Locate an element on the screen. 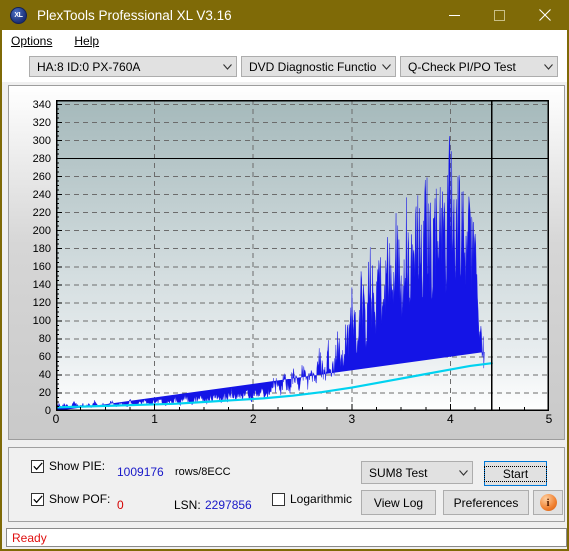 The height and width of the screenshot is (551, 569). y-tick-label: 60 is located at coordinates (44, 356).